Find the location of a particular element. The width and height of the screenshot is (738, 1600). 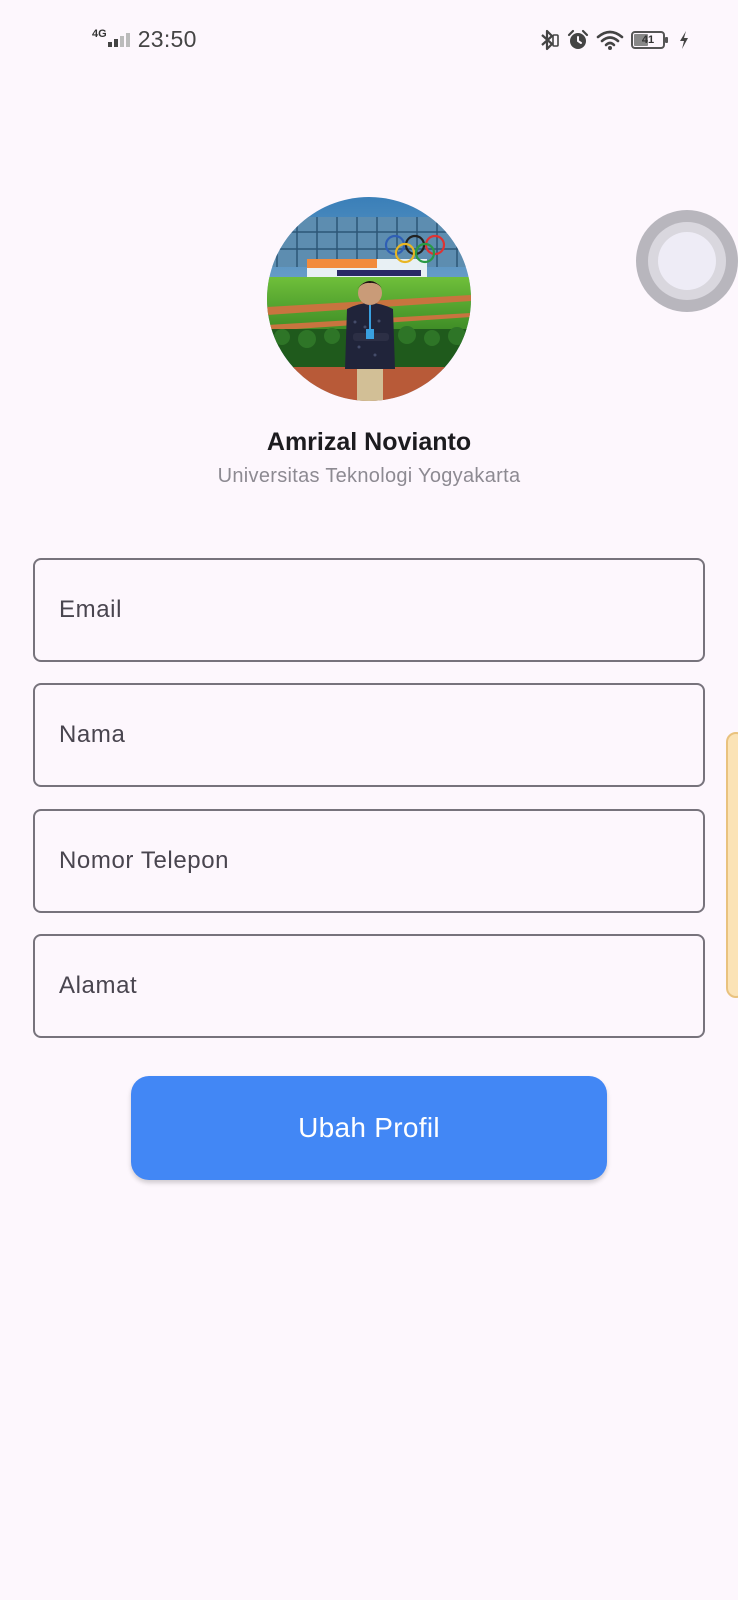

email-input is located at coordinates (369, 610).